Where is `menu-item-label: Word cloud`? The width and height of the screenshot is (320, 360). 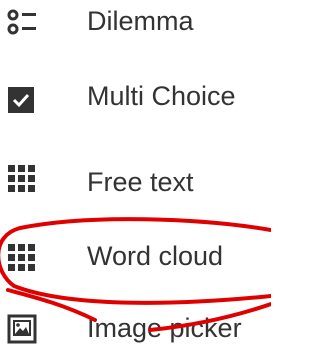 menu-item-label: Word cloud is located at coordinates (155, 256).